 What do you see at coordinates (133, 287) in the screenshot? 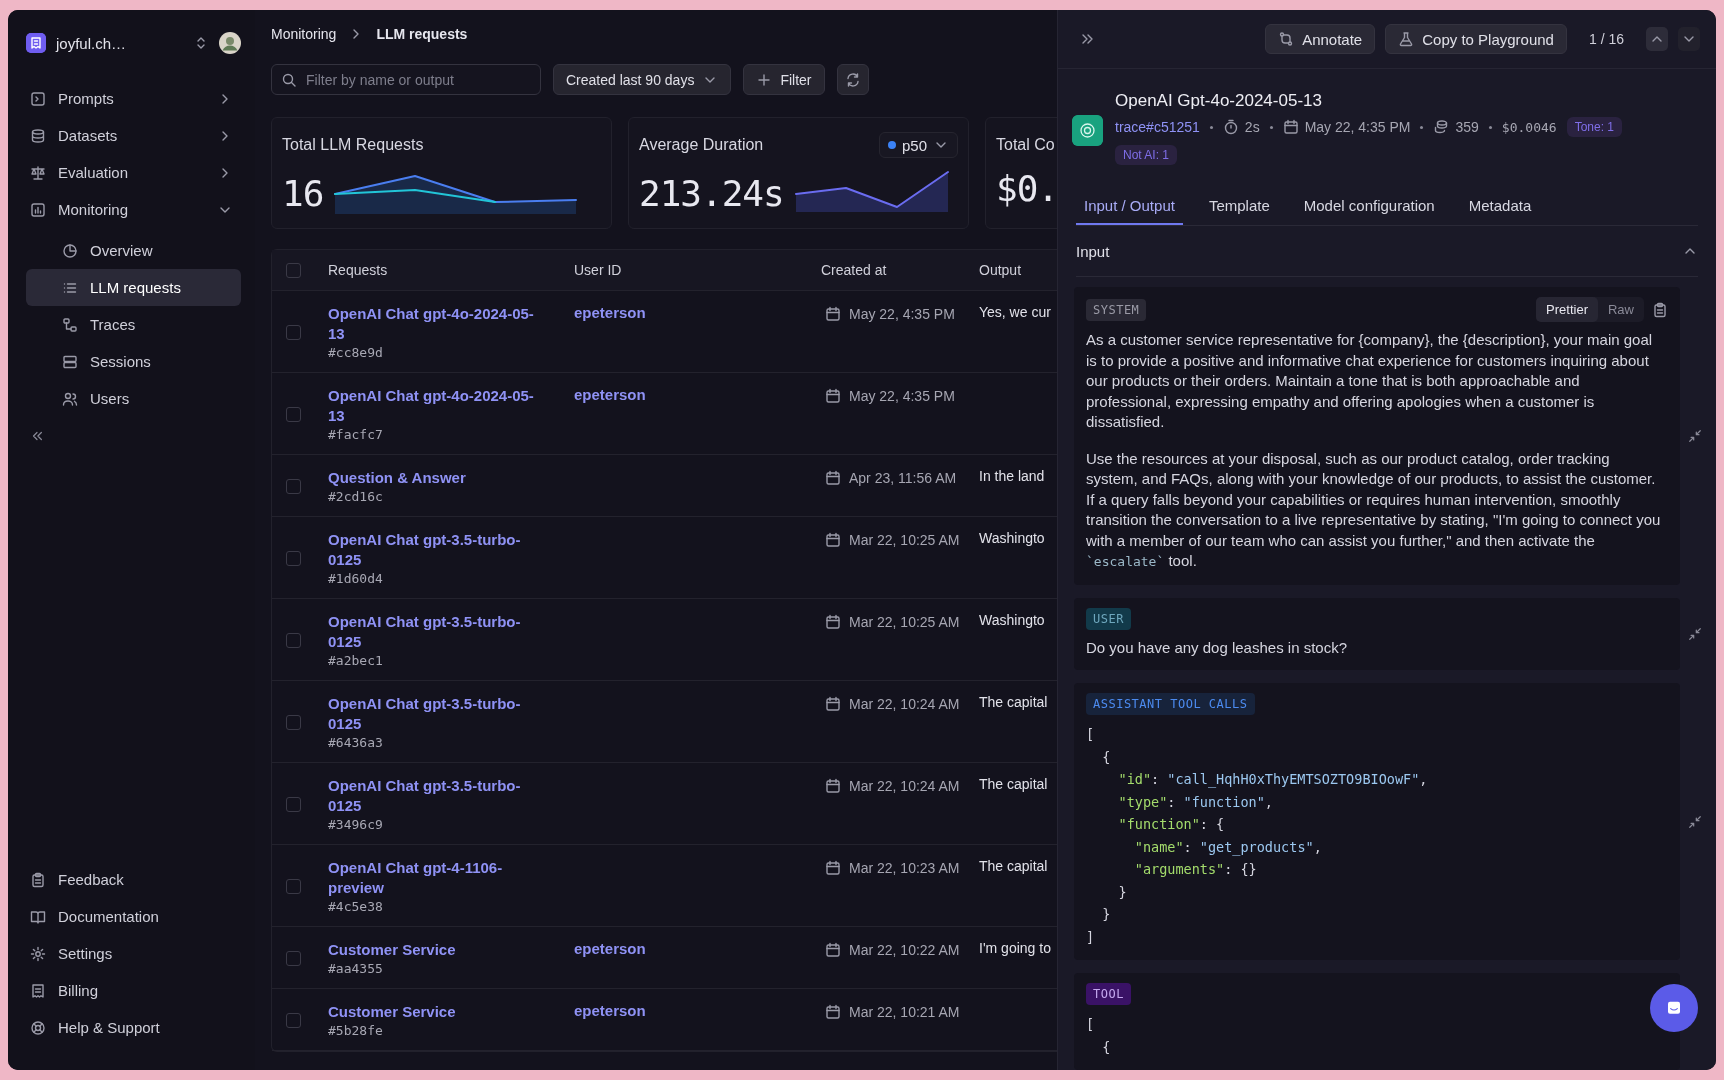
I see `sidebar-item: LLM requests` at bounding box center [133, 287].